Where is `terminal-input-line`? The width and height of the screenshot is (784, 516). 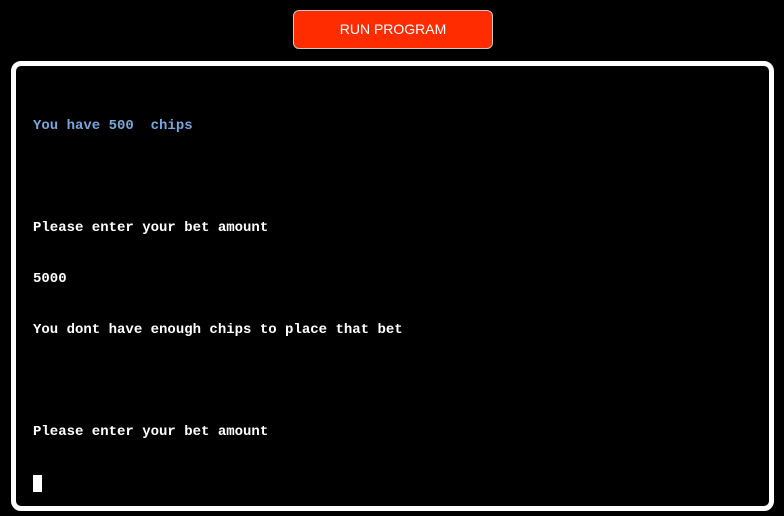
terminal-input-line is located at coordinates (396, 483).